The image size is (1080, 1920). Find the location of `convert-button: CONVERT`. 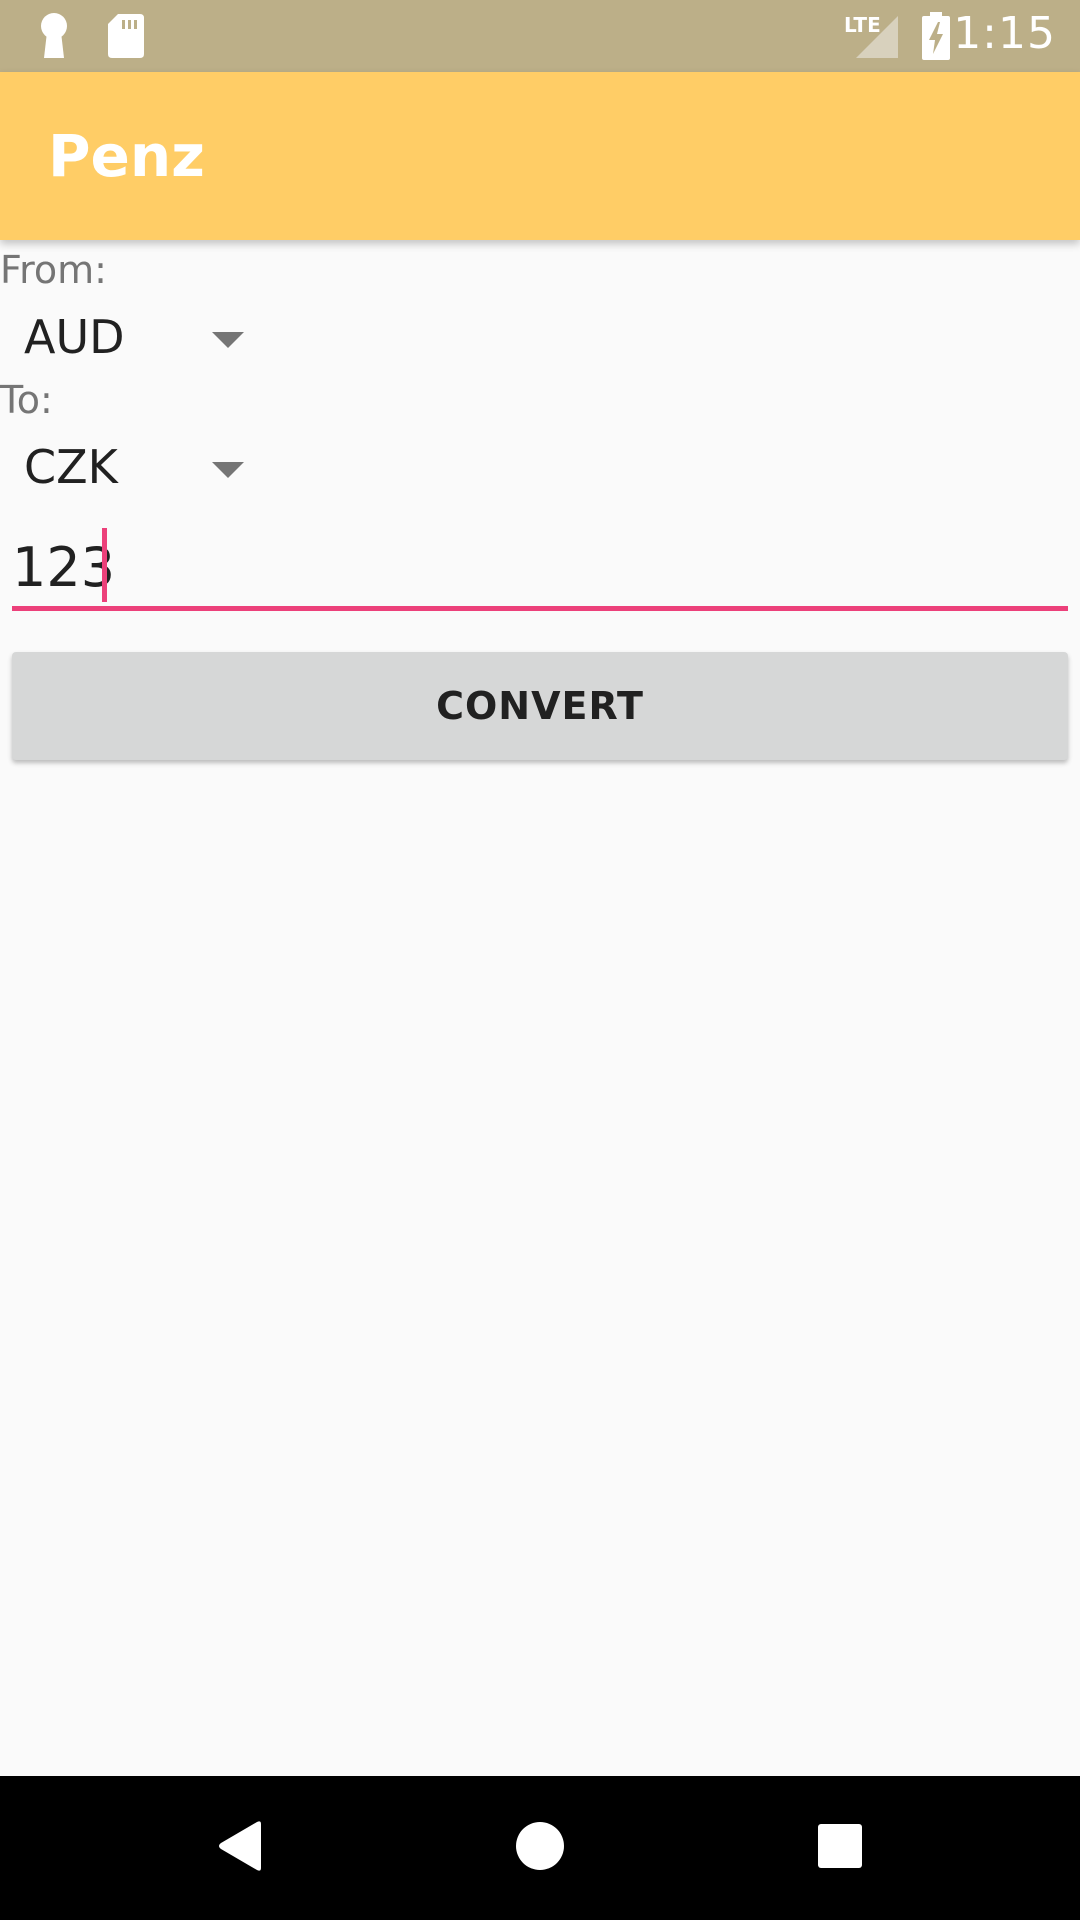

convert-button: CONVERT is located at coordinates (540, 706).